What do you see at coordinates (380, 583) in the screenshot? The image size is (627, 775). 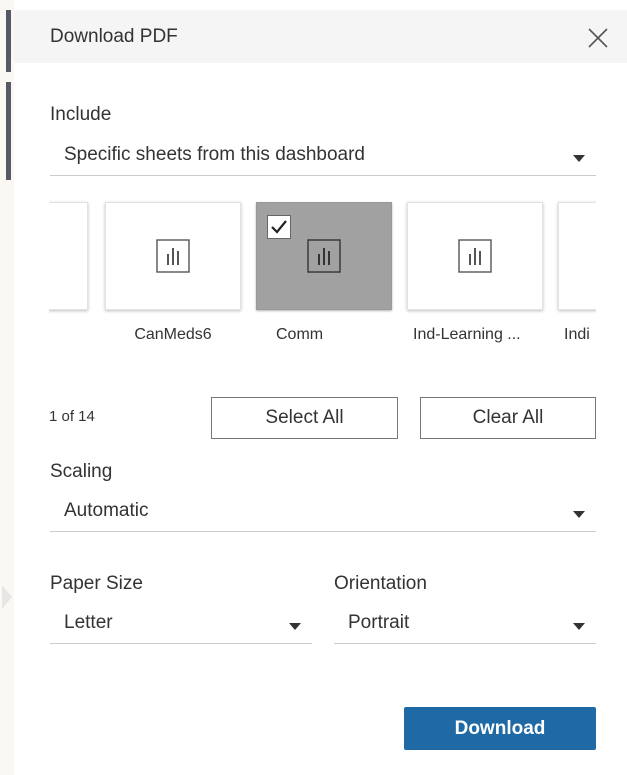 I see `orientation-label: Orientation` at bounding box center [380, 583].